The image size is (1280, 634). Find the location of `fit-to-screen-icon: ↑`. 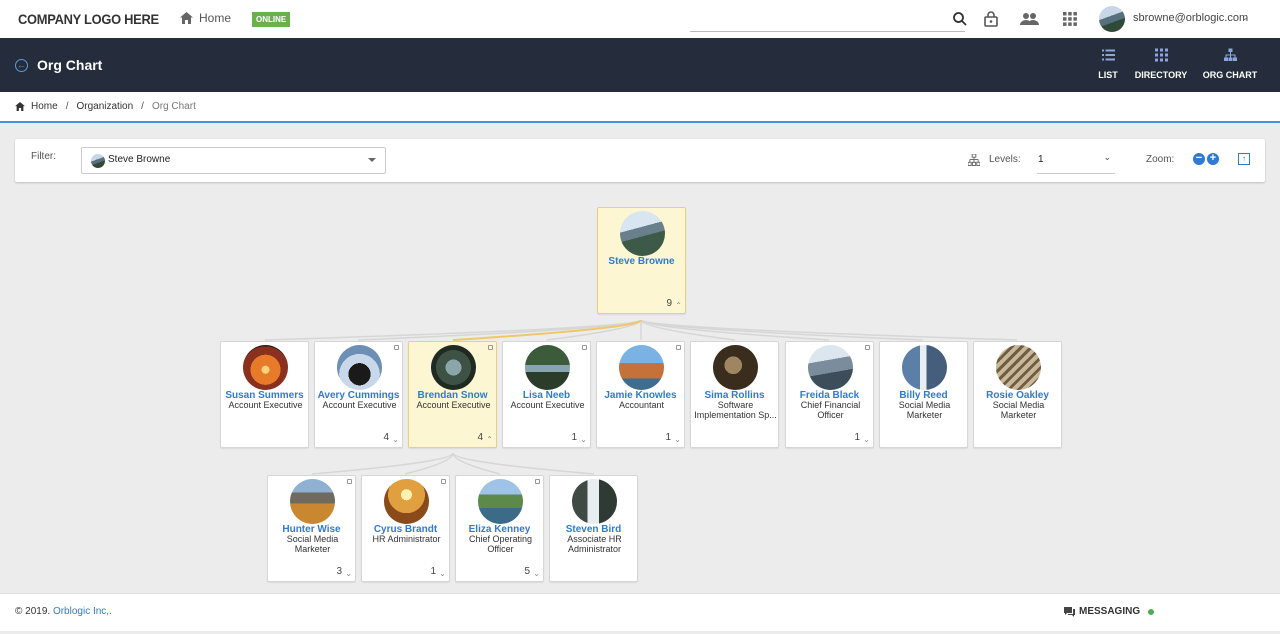

fit-to-screen-icon: ↑ is located at coordinates (1244, 159).